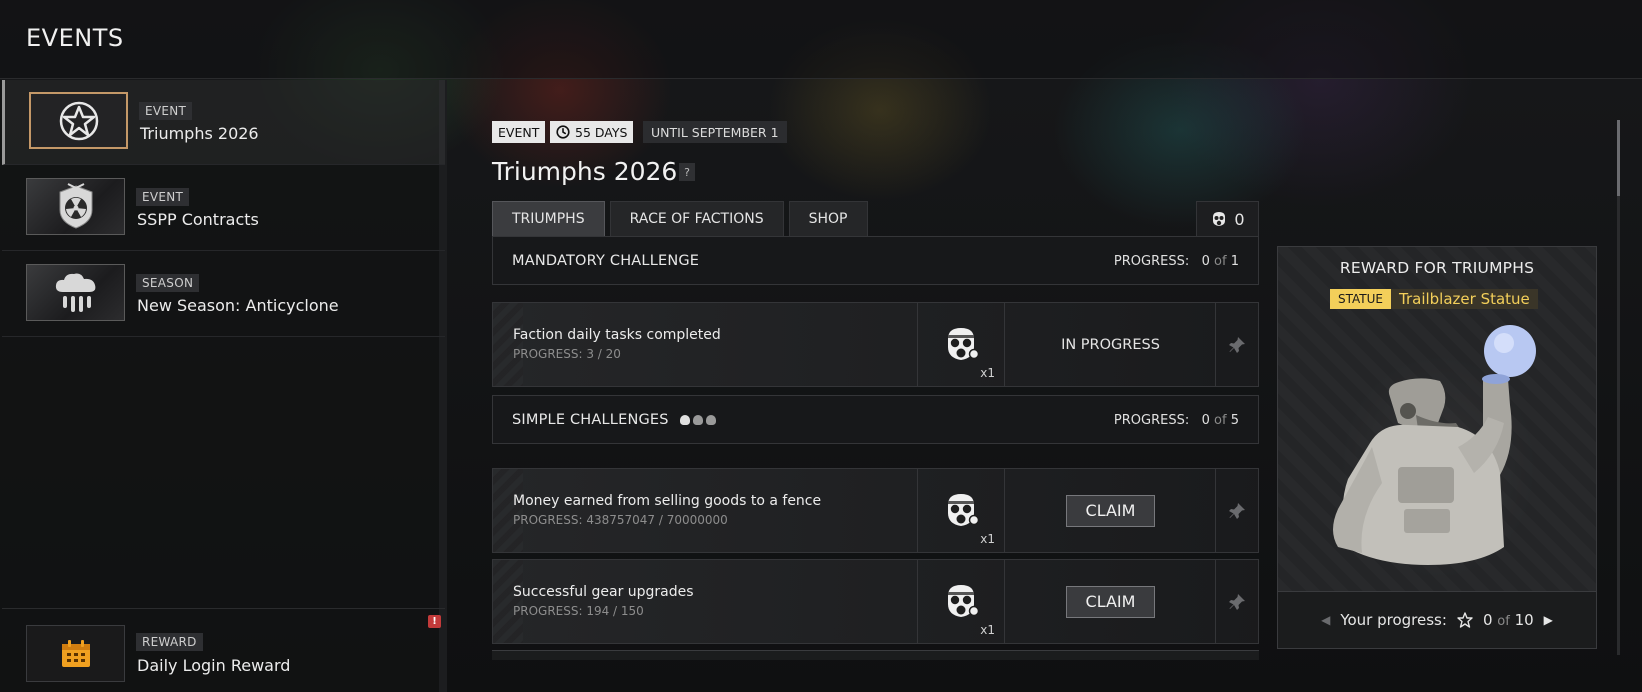  I want to click on help-button: ?, so click(687, 172).